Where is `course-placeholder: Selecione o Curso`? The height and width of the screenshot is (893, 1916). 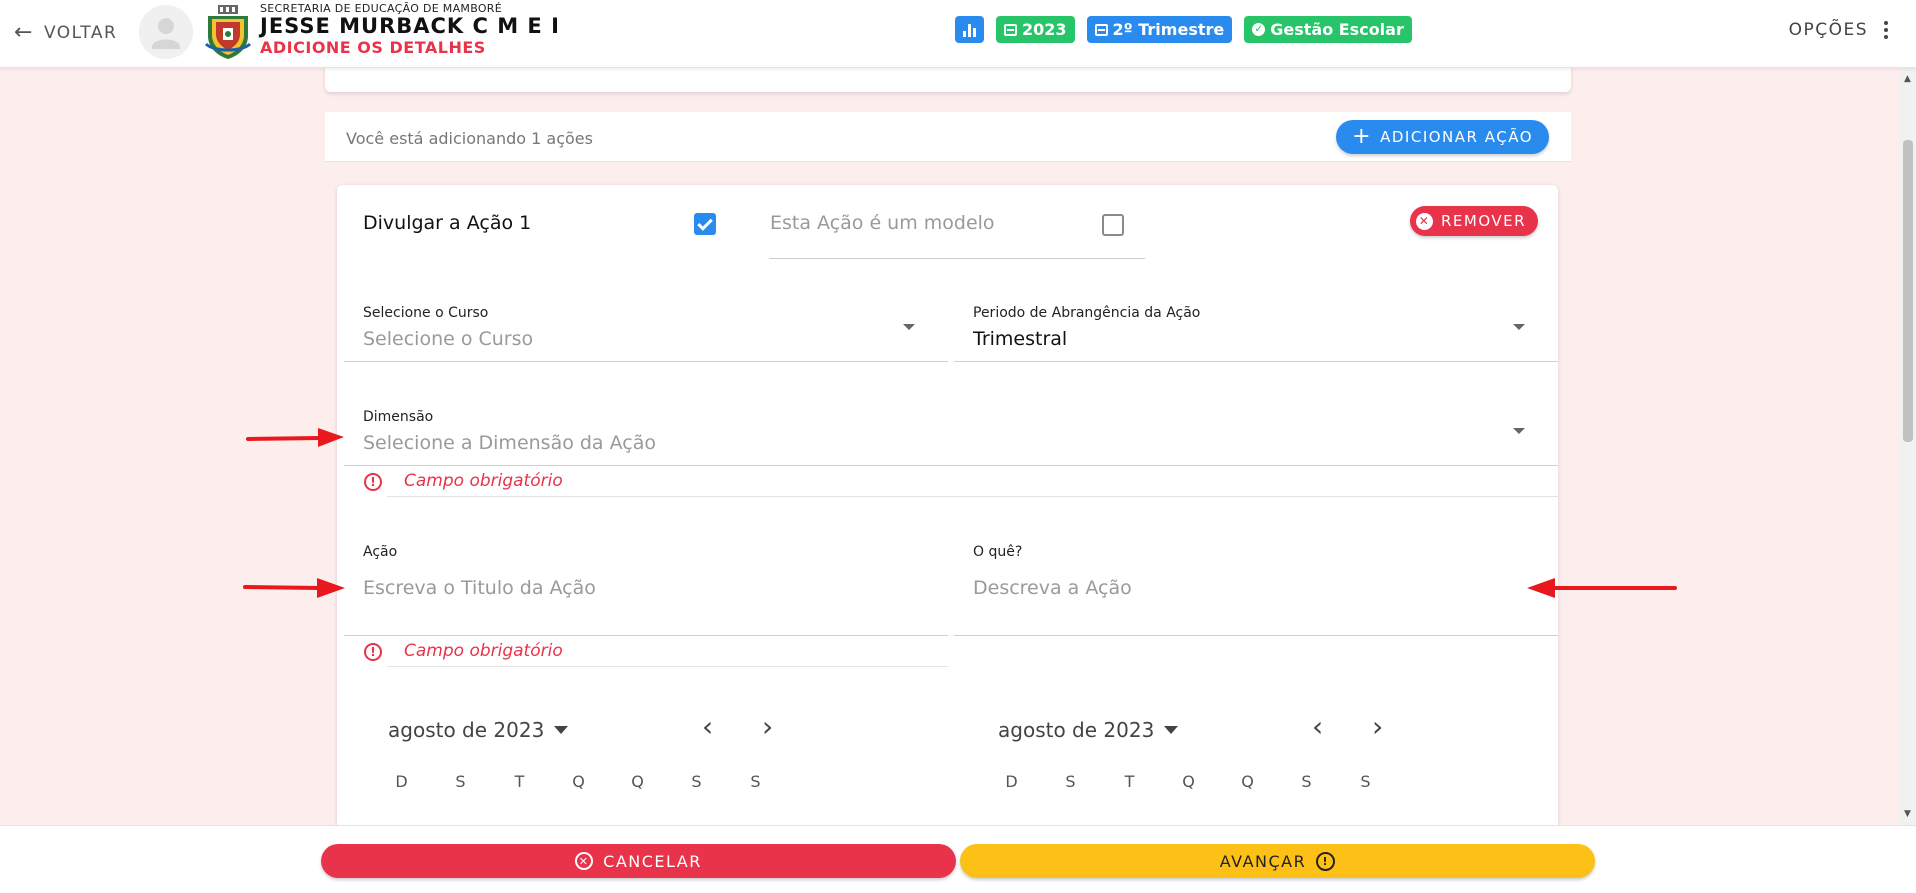
course-placeholder: Selecione o Curso is located at coordinates (448, 339).